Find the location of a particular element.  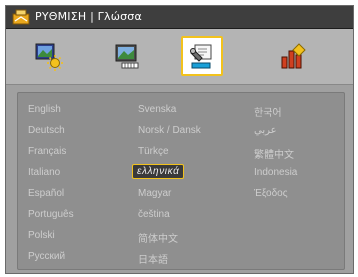

exit-option: Έξοδος is located at coordinates (271, 193).